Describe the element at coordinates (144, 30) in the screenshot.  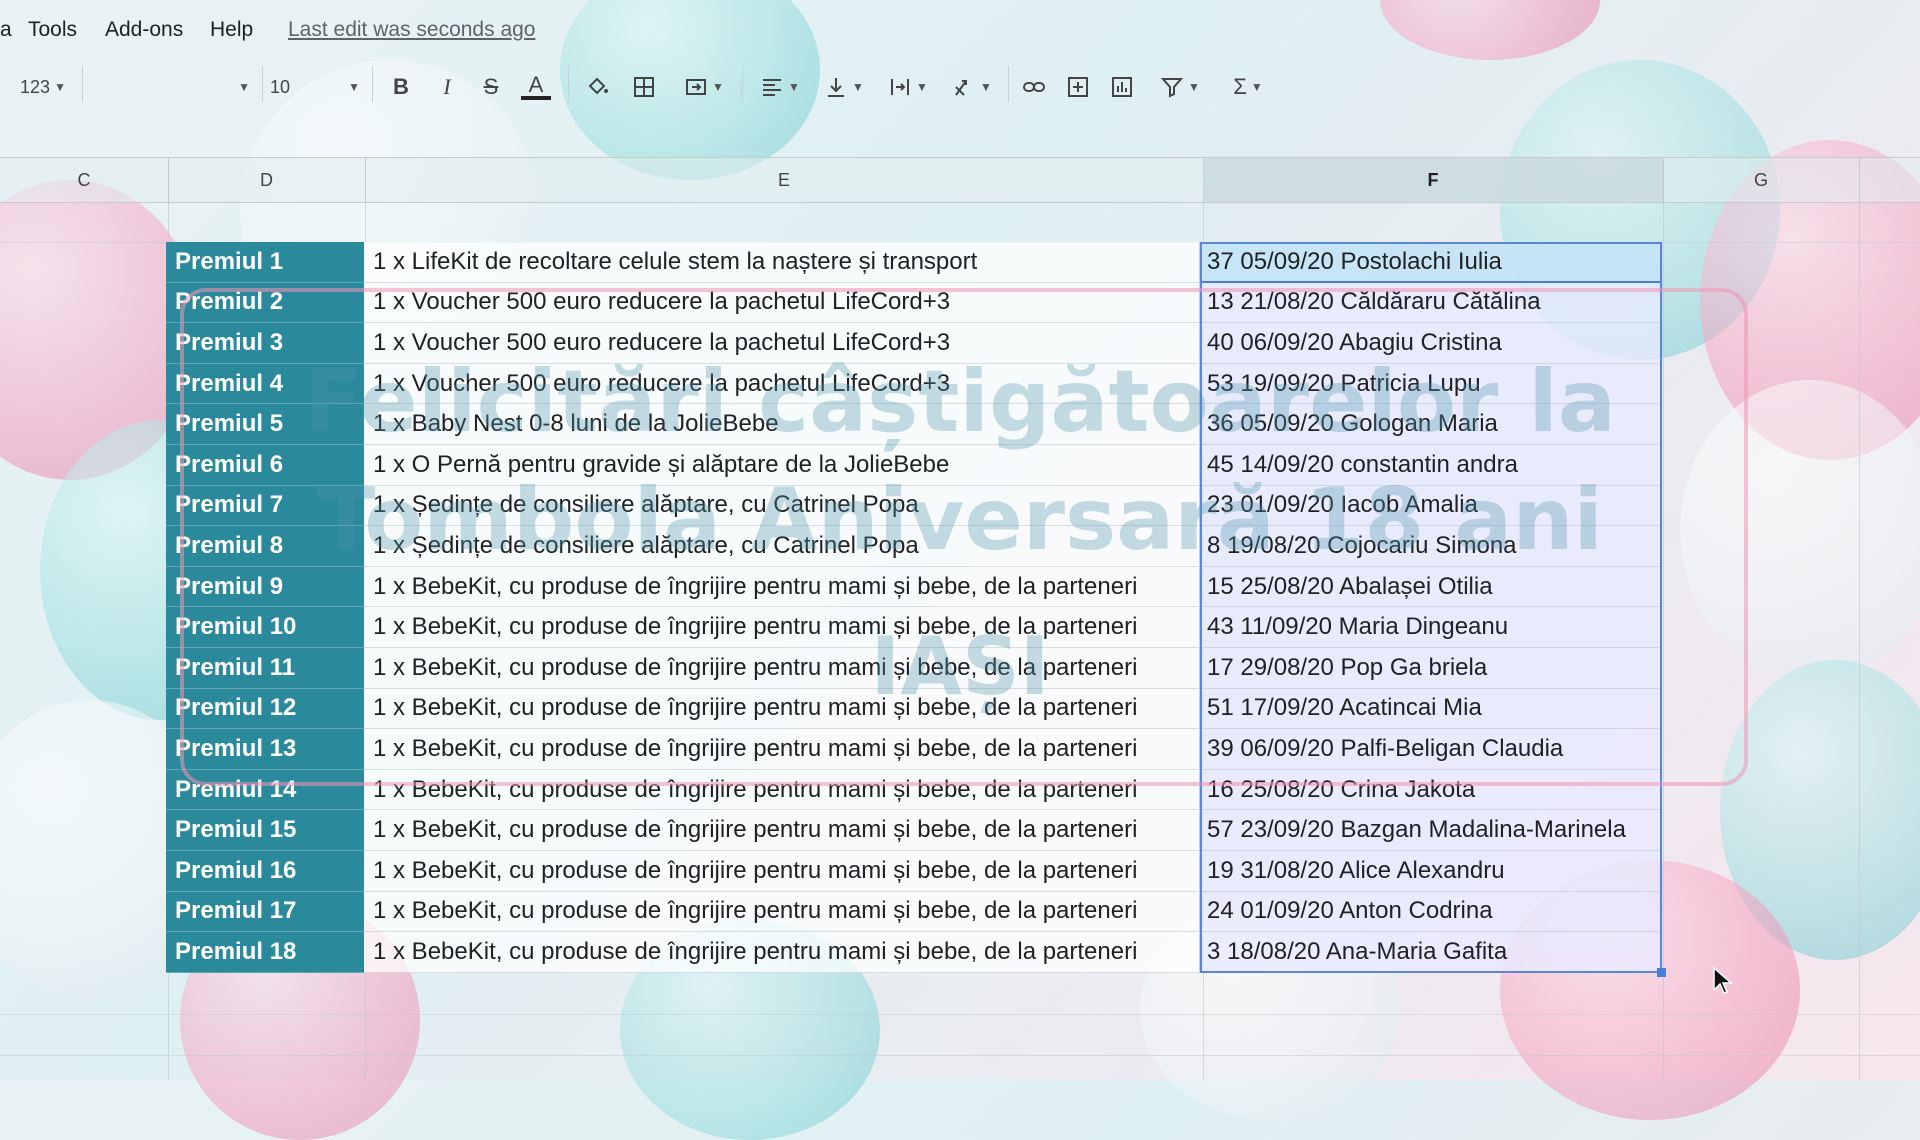
I see `menu-item-addons: Add-ons` at that location.